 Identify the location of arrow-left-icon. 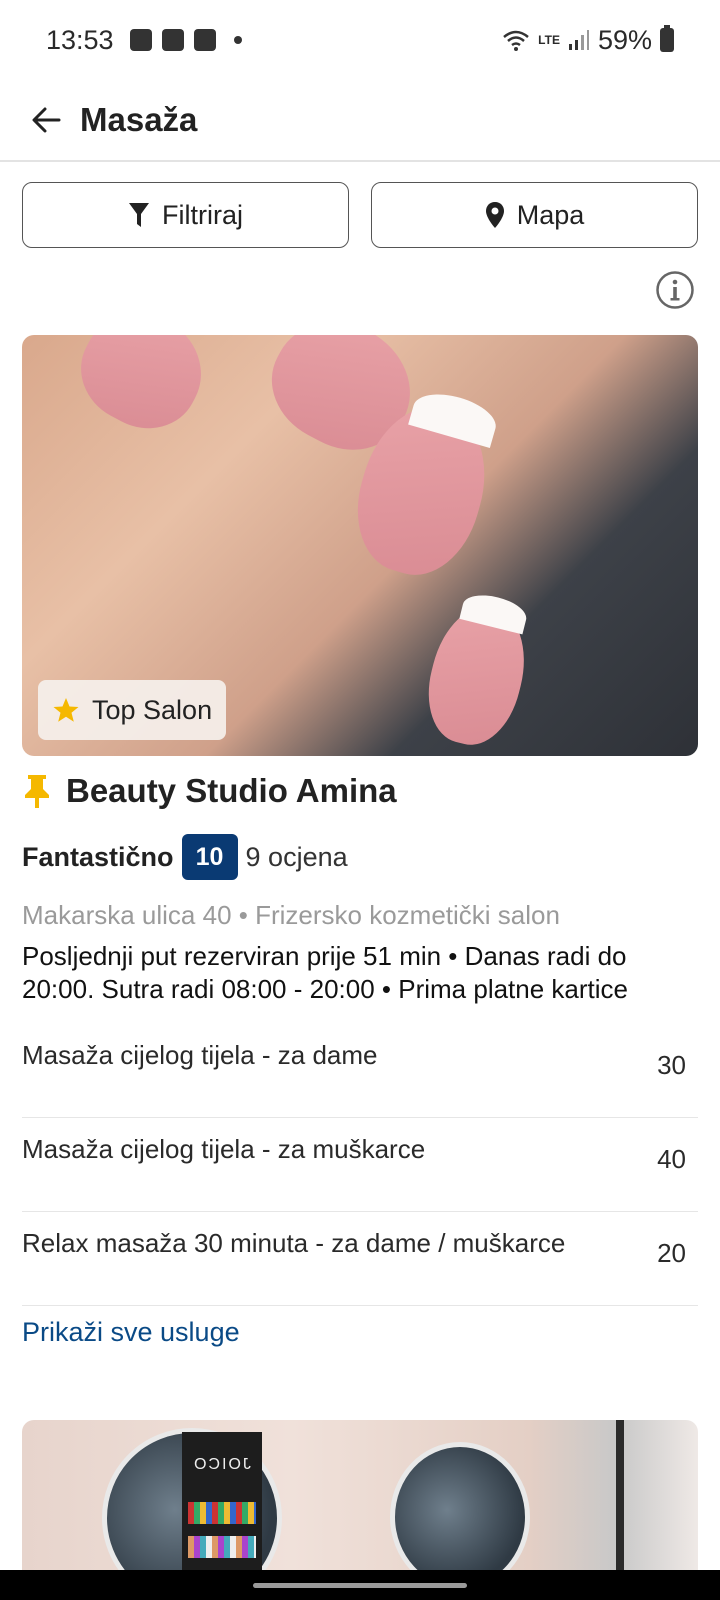
(46, 120).